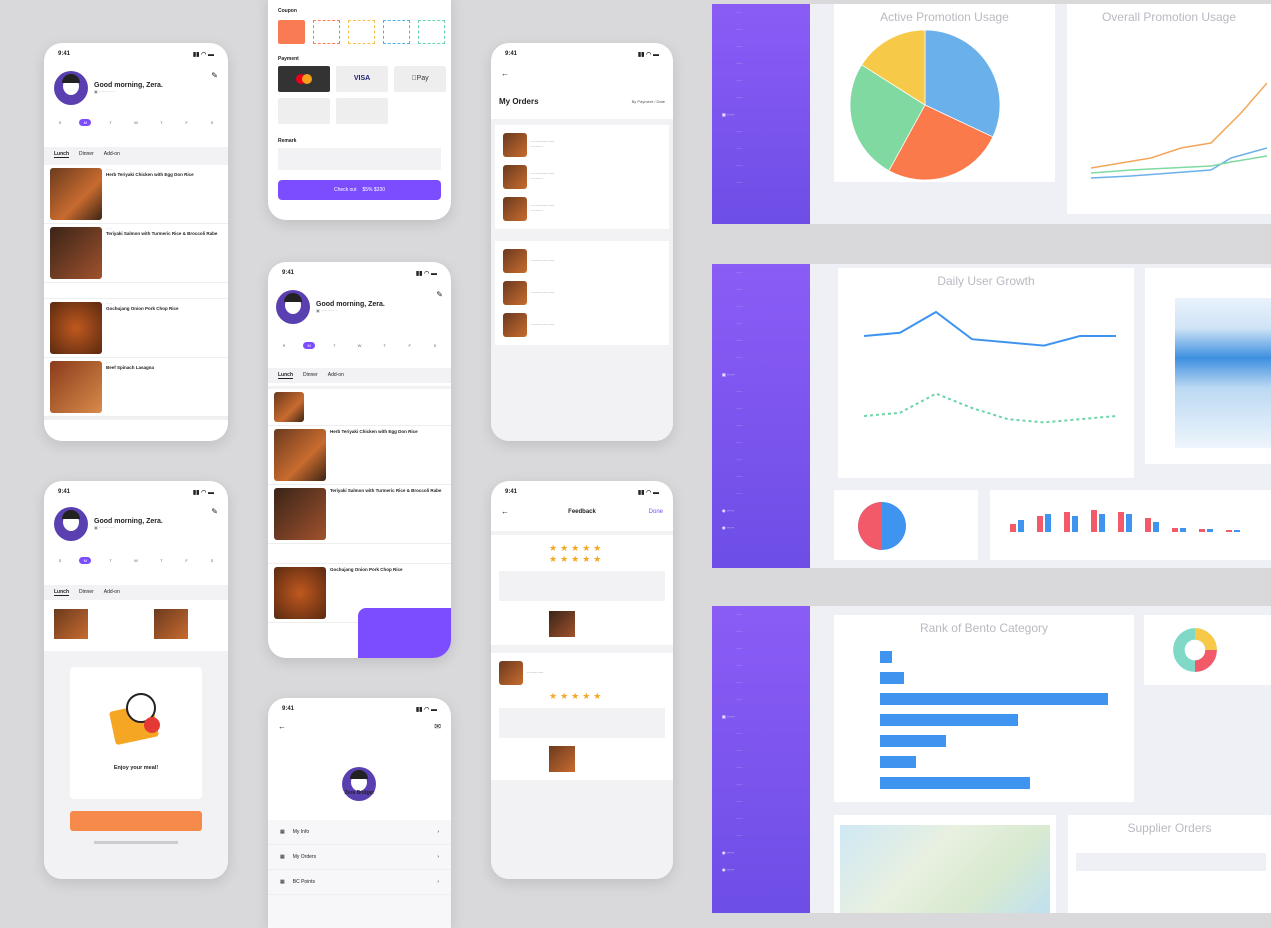 The image size is (1271, 928). What do you see at coordinates (420, 79) in the screenshot?
I see `apple-pay-option: Pay` at bounding box center [420, 79].